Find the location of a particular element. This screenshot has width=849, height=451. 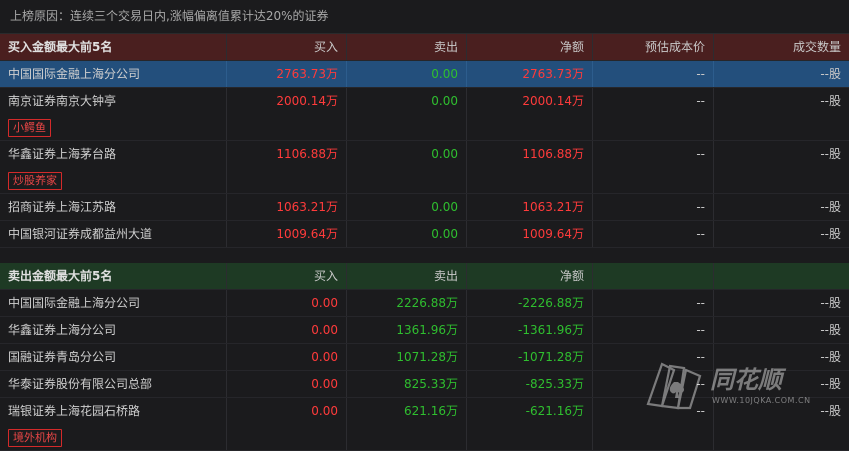

sell-amount: 621.16万 is located at coordinates (407, 424).